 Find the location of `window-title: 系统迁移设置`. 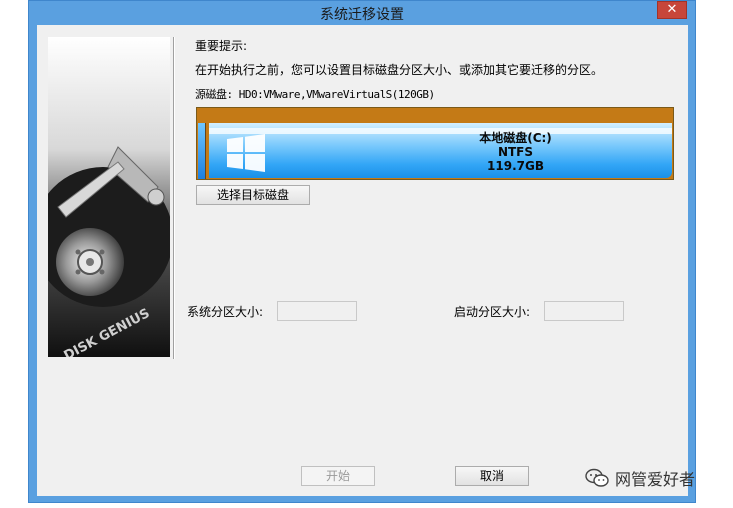

window-title: 系统迁移设置 is located at coordinates (362, 15).